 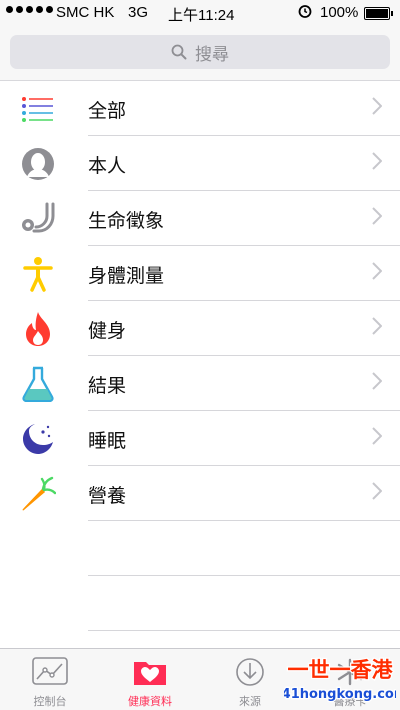 What do you see at coordinates (179, 52) in the screenshot?
I see `search-icon` at bounding box center [179, 52].